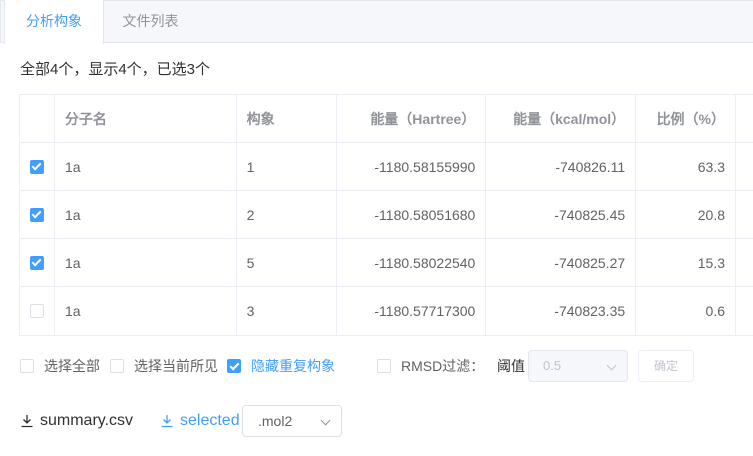  Describe the element at coordinates (210, 420) in the screenshot. I see `download-selected-label: selected` at that location.